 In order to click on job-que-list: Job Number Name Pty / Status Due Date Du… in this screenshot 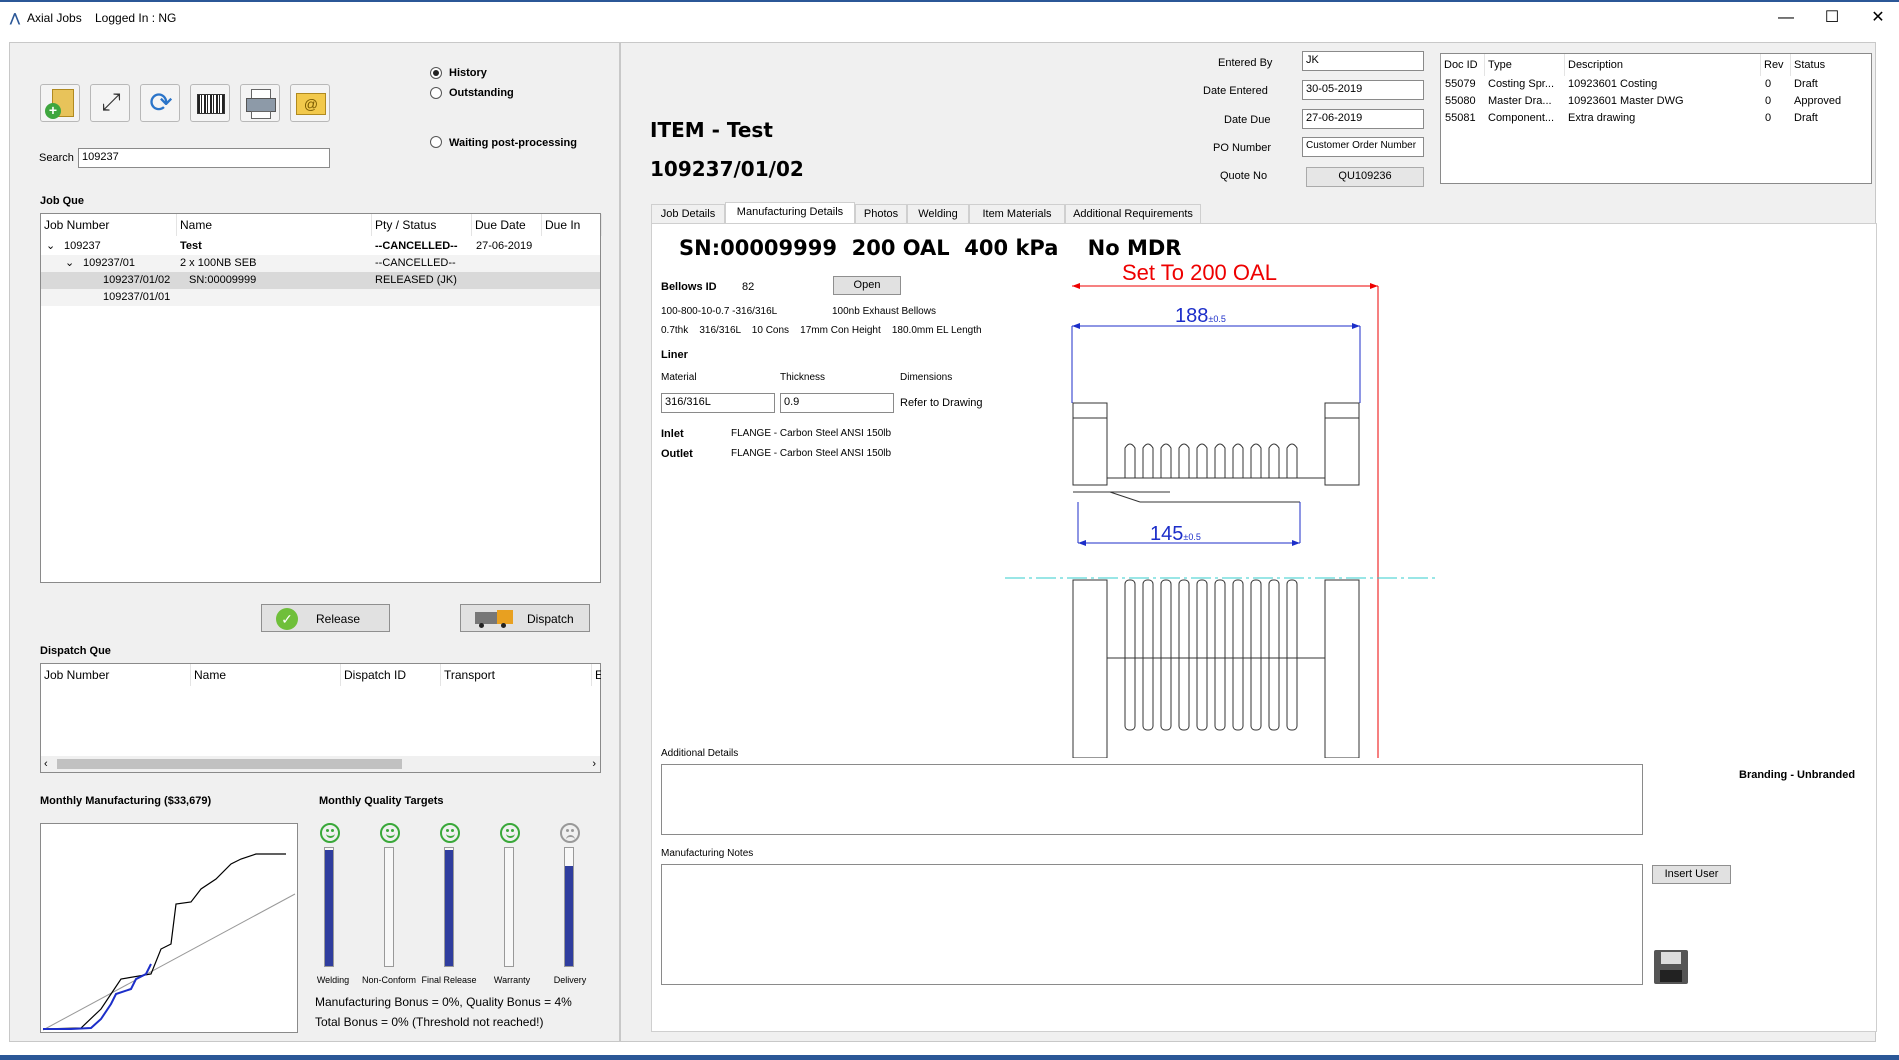, I will do `click(321, 398)`.